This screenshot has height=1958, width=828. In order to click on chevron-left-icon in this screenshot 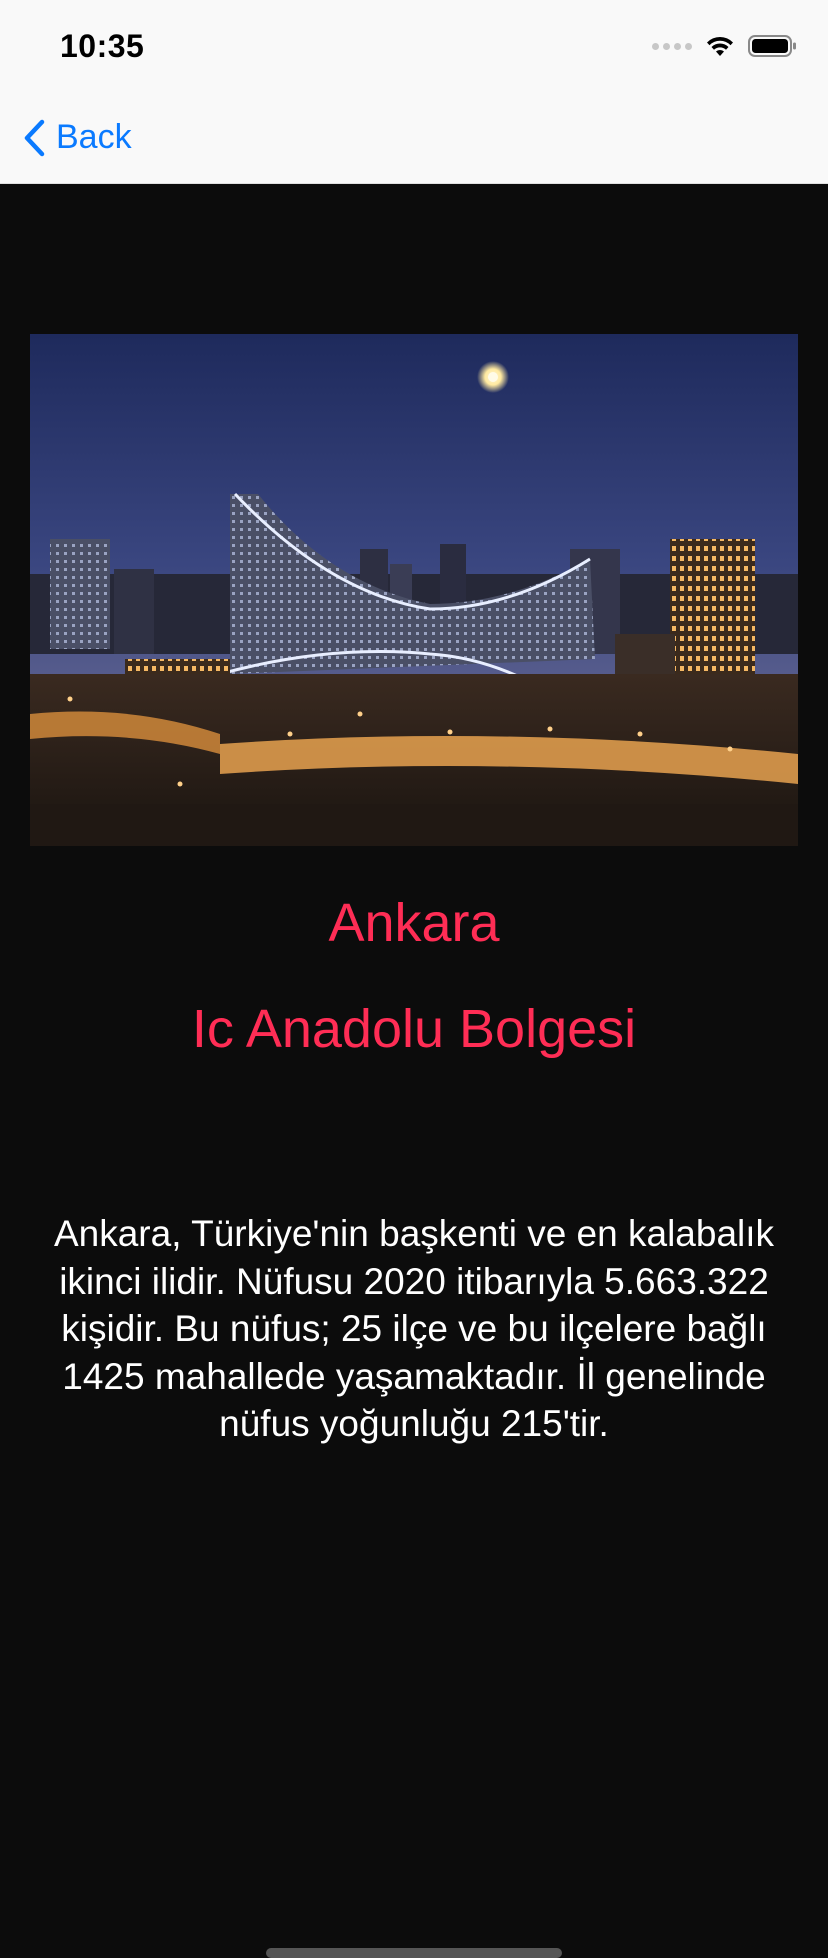, I will do `click(34, 137)`.